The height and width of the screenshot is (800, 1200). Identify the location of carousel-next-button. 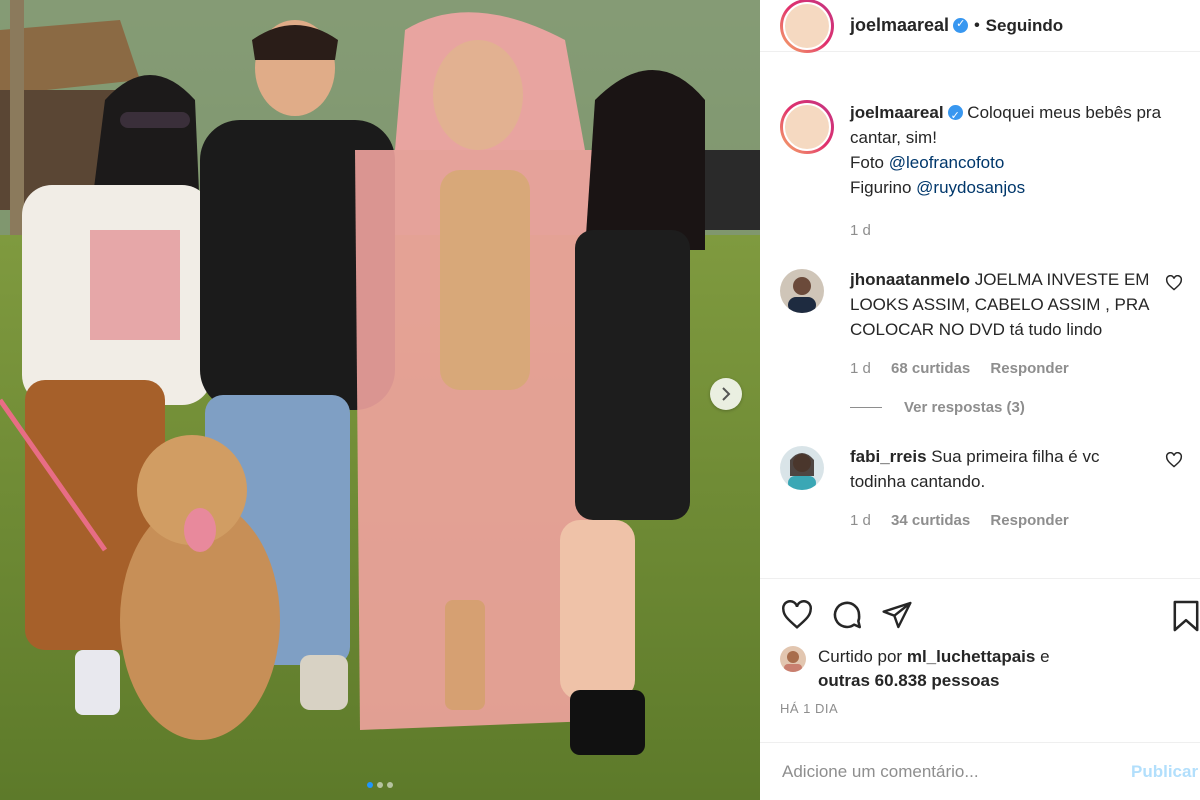
(726, 394).